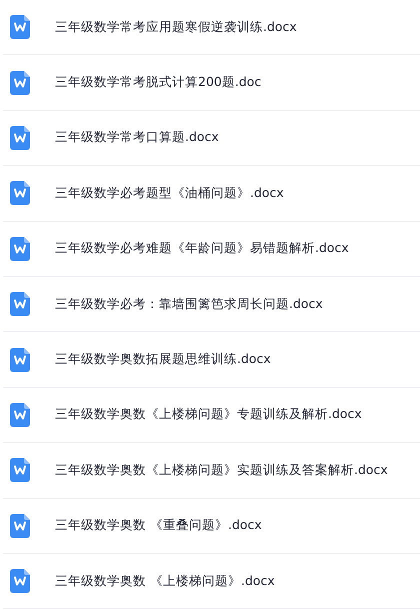 The width and height of the screenshot is (420, 610). What do you see at coordinates (158, 525) in the screenshot?
I see `file-name: 三年级数学奥数 《重叠问题》.docx` at bounding box center [158, 525].